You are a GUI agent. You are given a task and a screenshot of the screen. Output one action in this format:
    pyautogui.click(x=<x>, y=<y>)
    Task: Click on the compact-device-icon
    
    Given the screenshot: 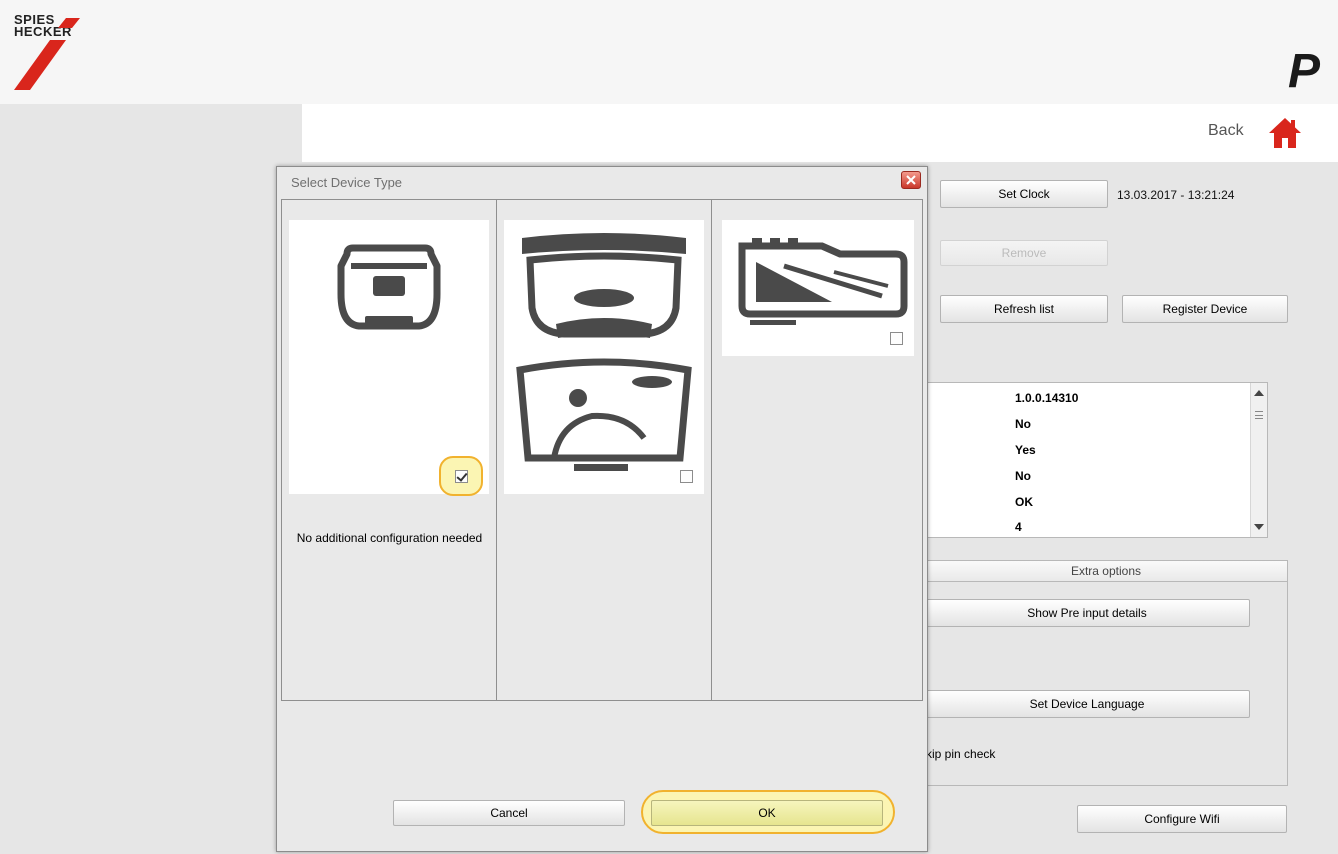 What is the action you would take?
    pyautogui.click(x=389, y=287)
    